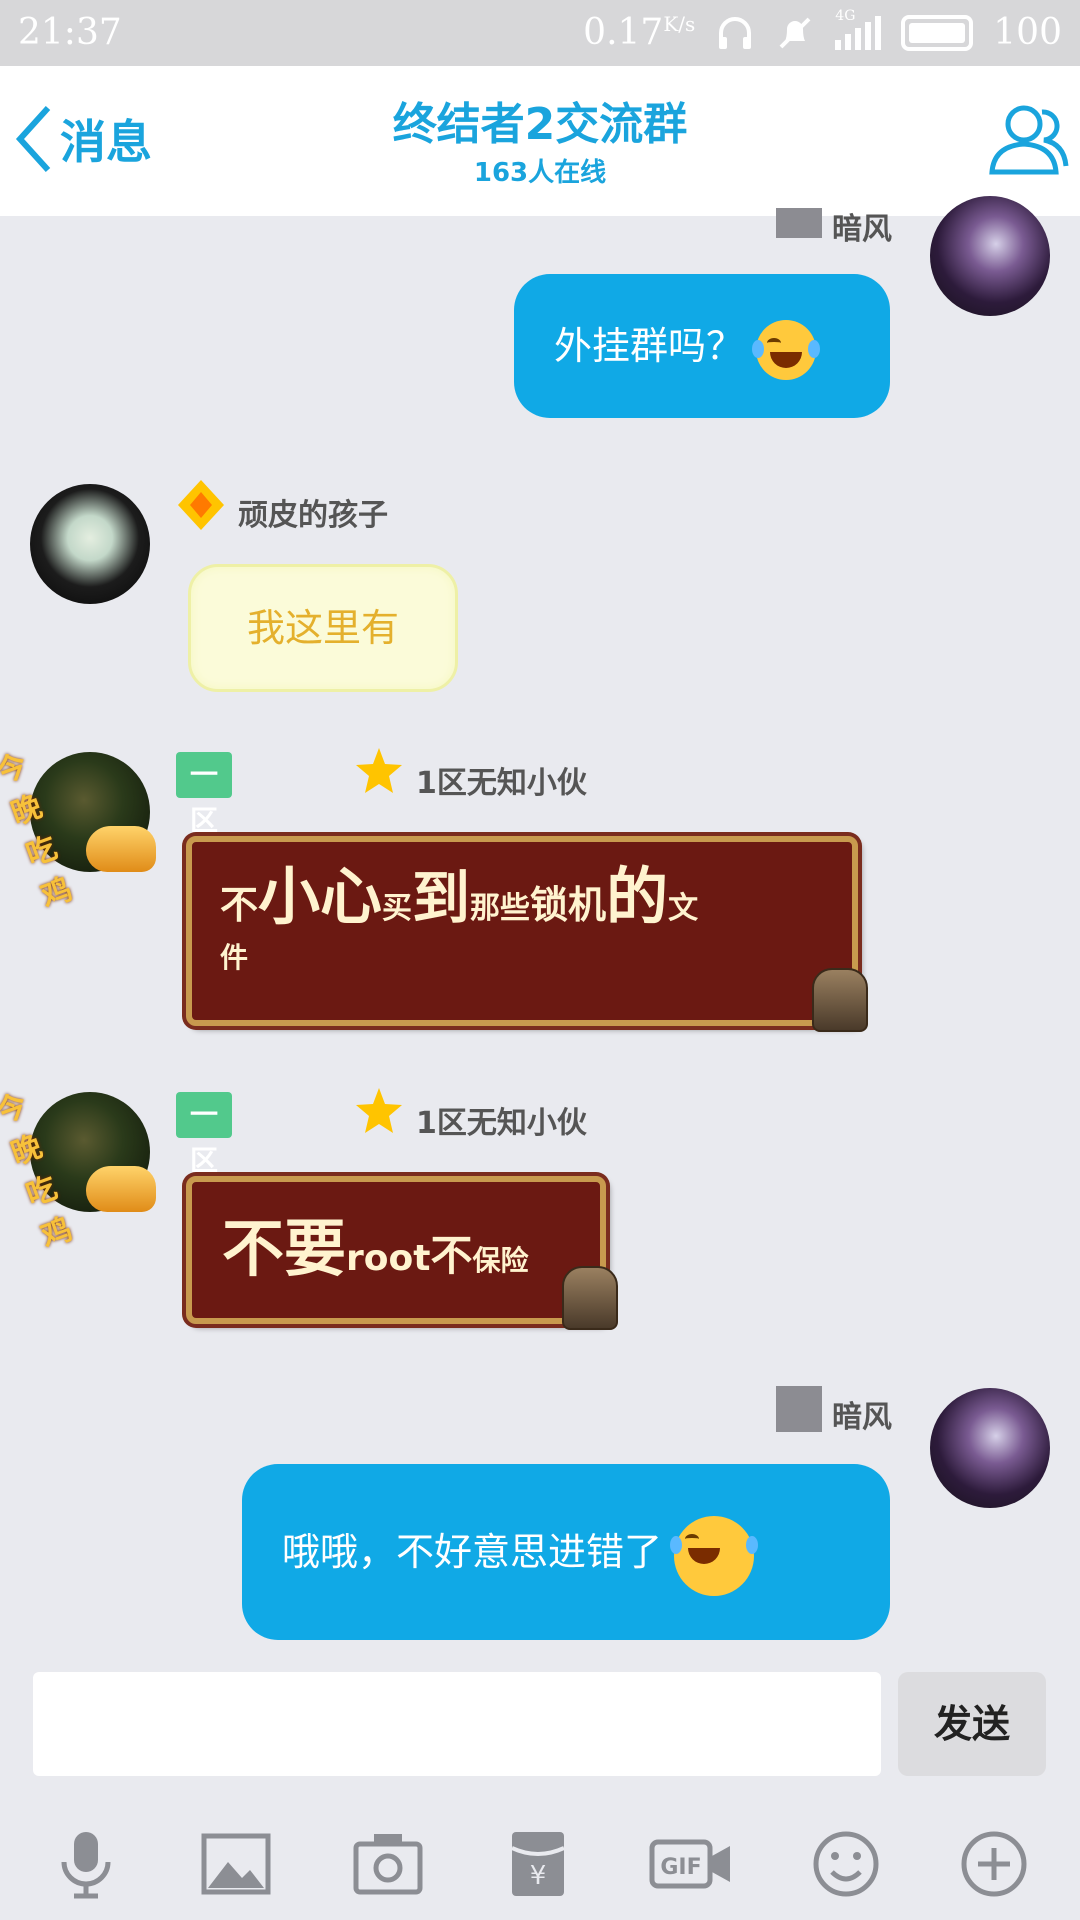  I want to click on status-time: 21:37, so click(70, 32).